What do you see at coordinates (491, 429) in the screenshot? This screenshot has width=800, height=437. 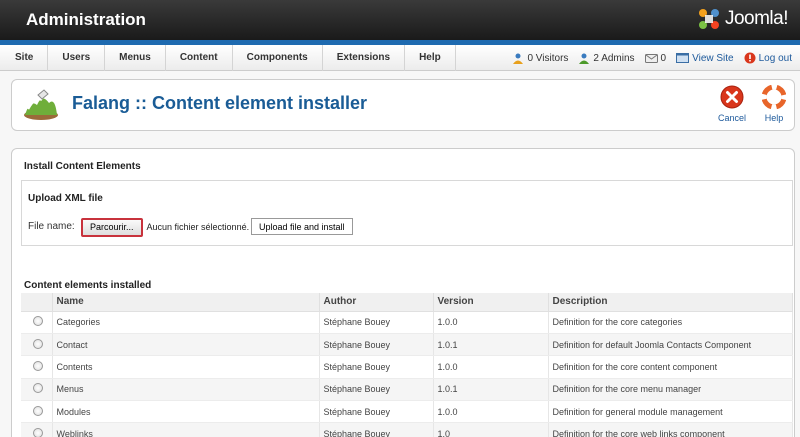 I see `row-version: 1.0` at bounding box center [491, 429].